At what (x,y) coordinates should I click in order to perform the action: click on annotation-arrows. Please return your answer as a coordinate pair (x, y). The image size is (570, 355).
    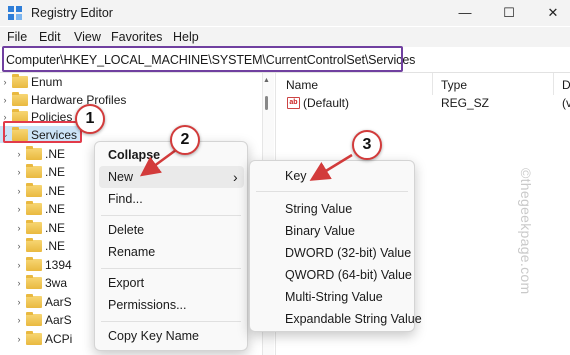
    Looking at the image, I should click on (246, 164).